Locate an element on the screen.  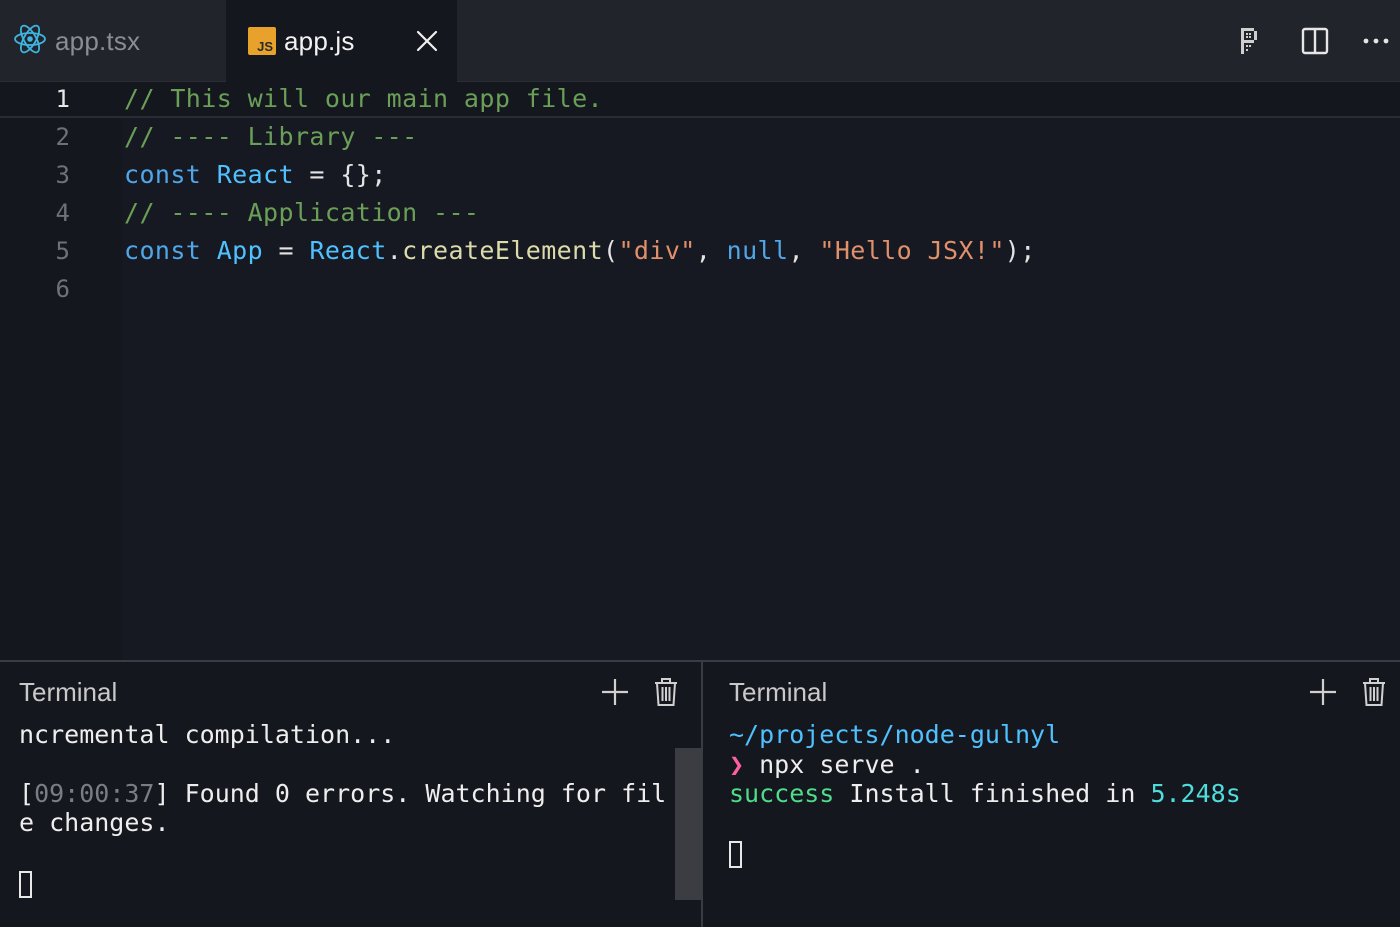
code-token: null is located at coordinates (757, 250).